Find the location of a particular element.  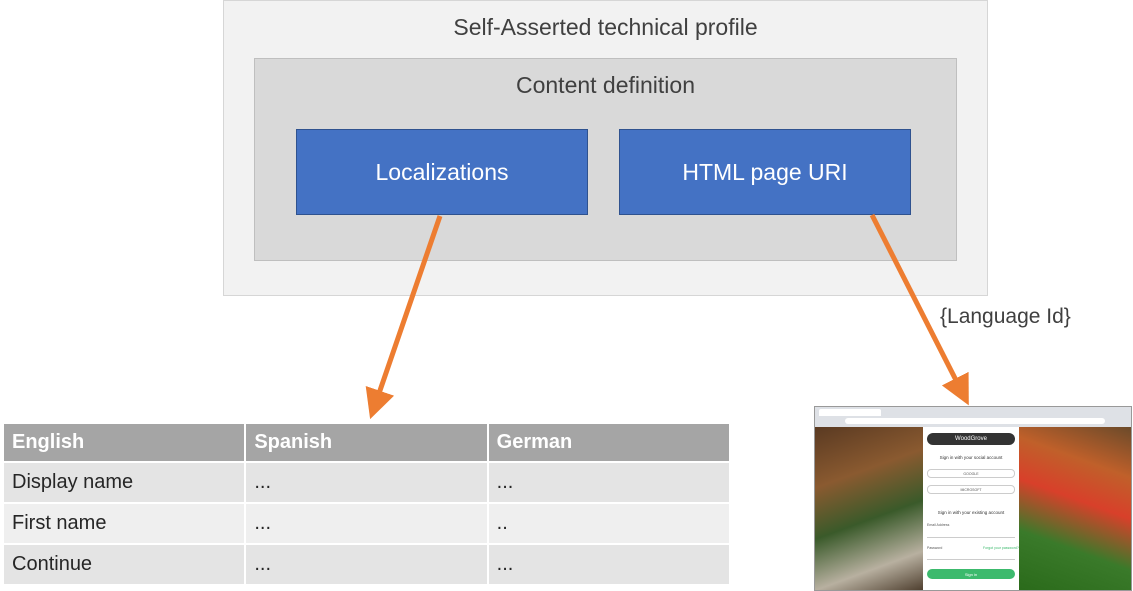

password-field is located at coordinates (971, 559).